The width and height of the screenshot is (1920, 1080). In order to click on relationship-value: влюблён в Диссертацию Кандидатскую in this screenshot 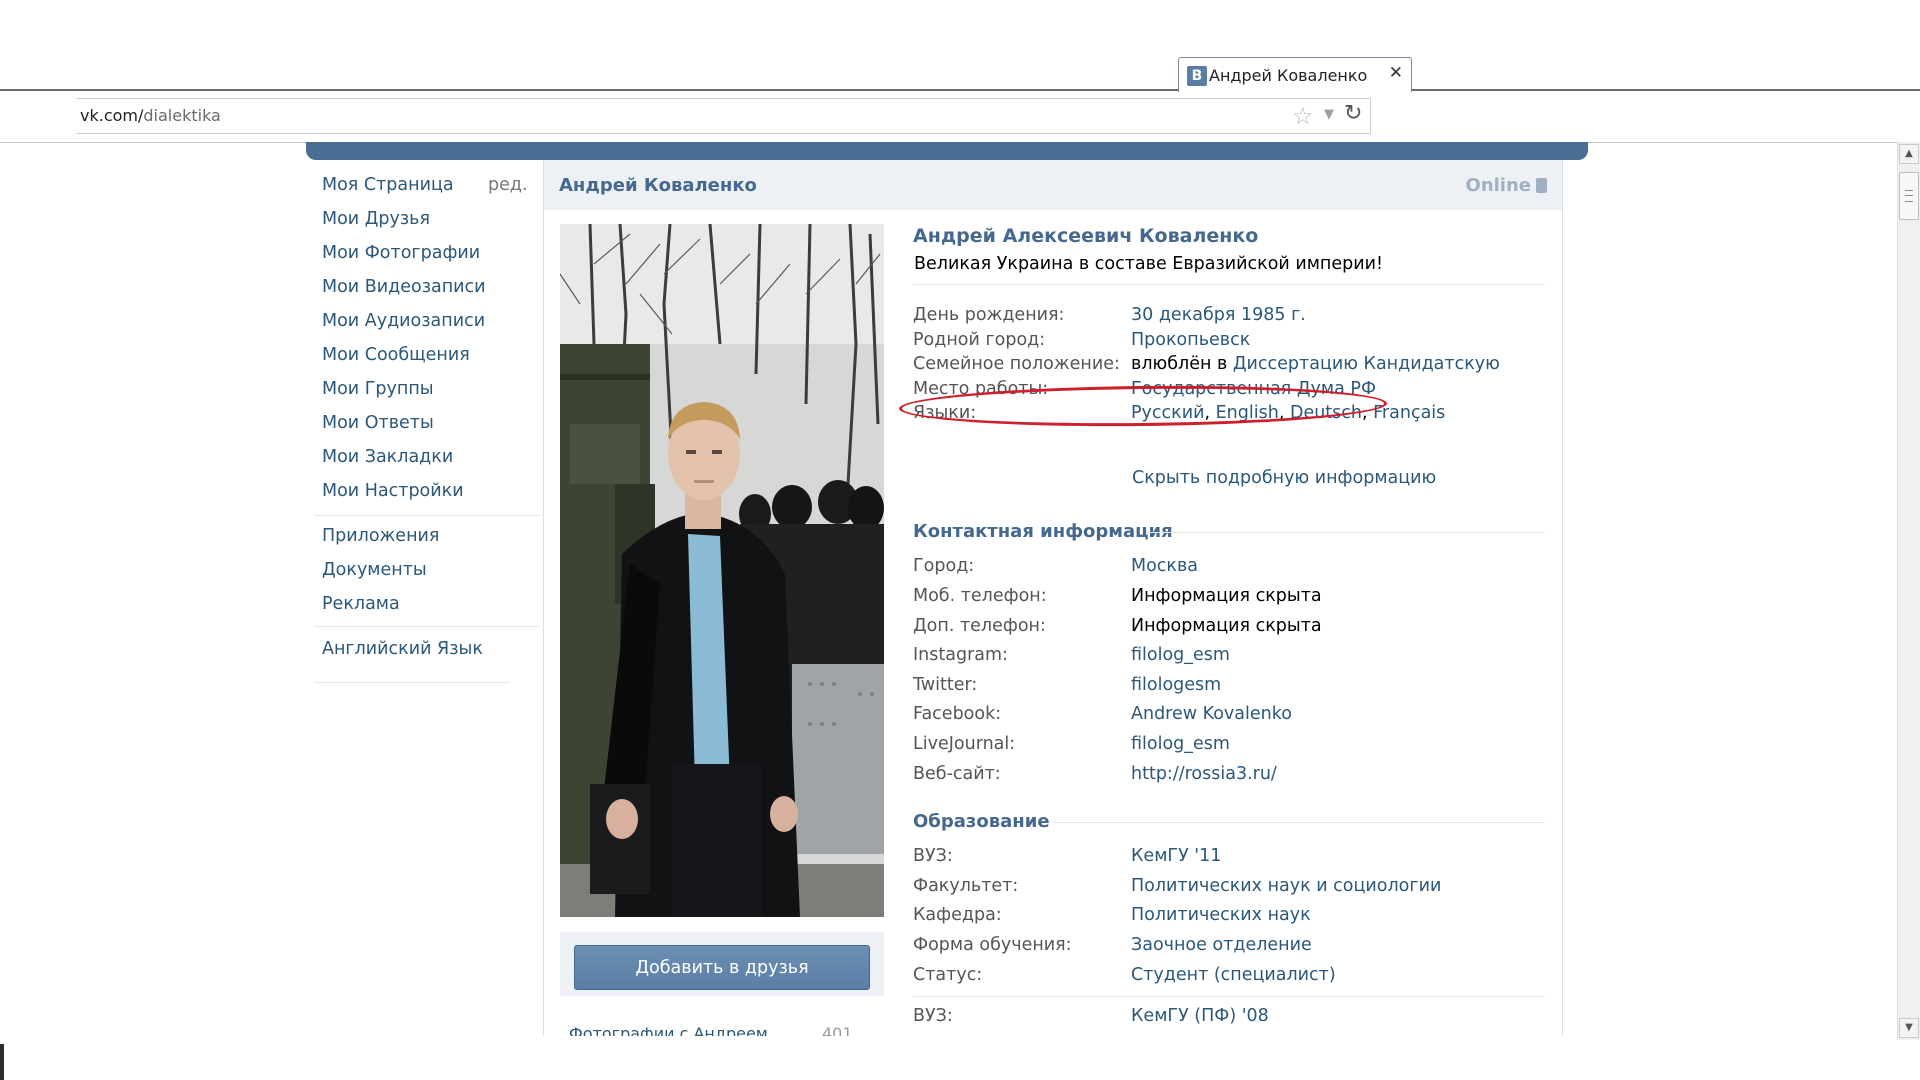, I will do `click(1315, 364)`.